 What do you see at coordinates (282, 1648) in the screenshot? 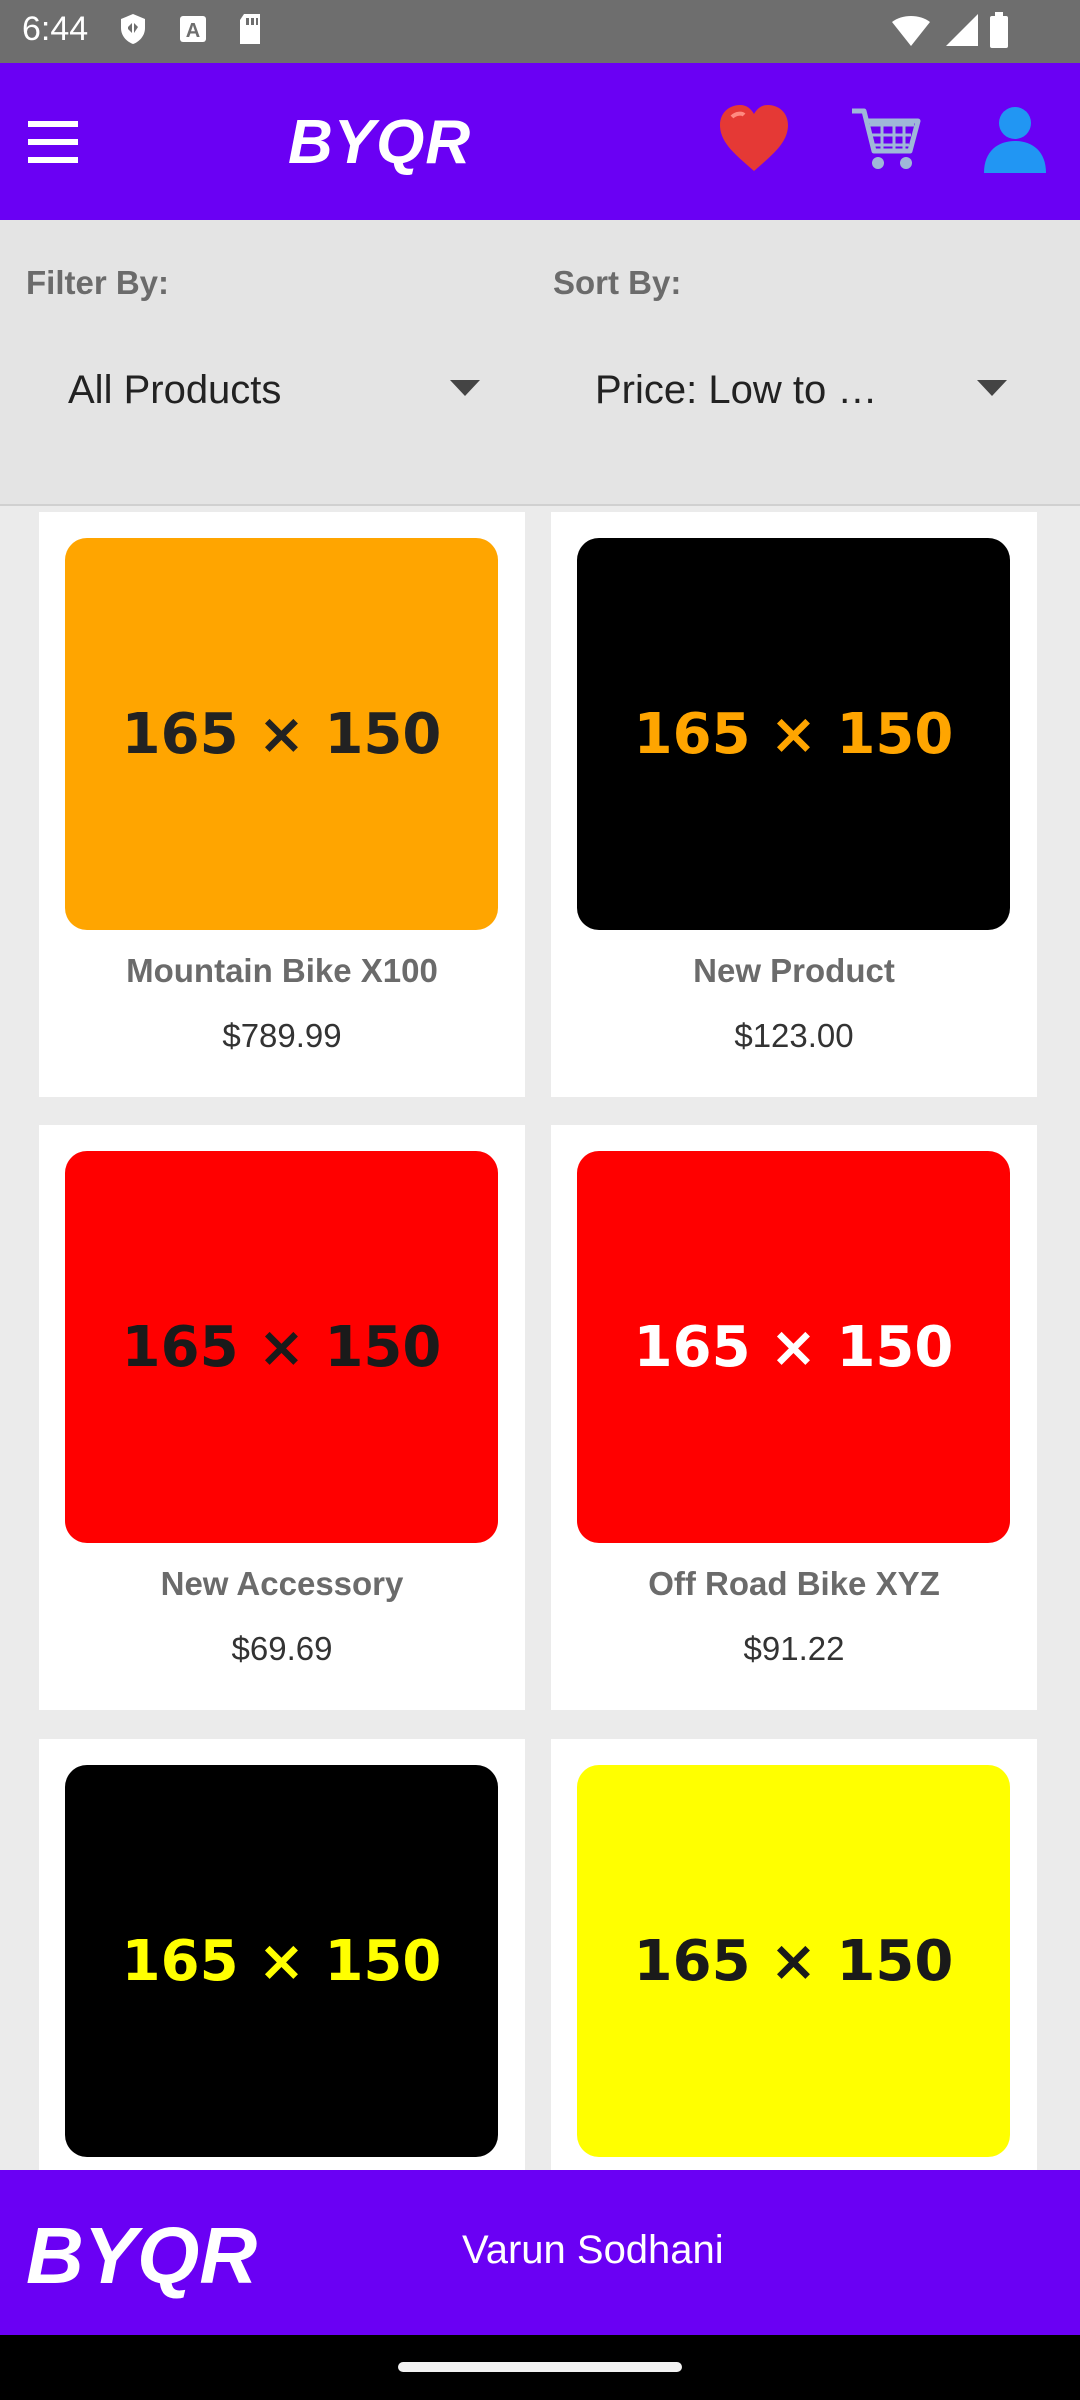
I see `product-price: $69.69` at bounding box center [282, 1648].